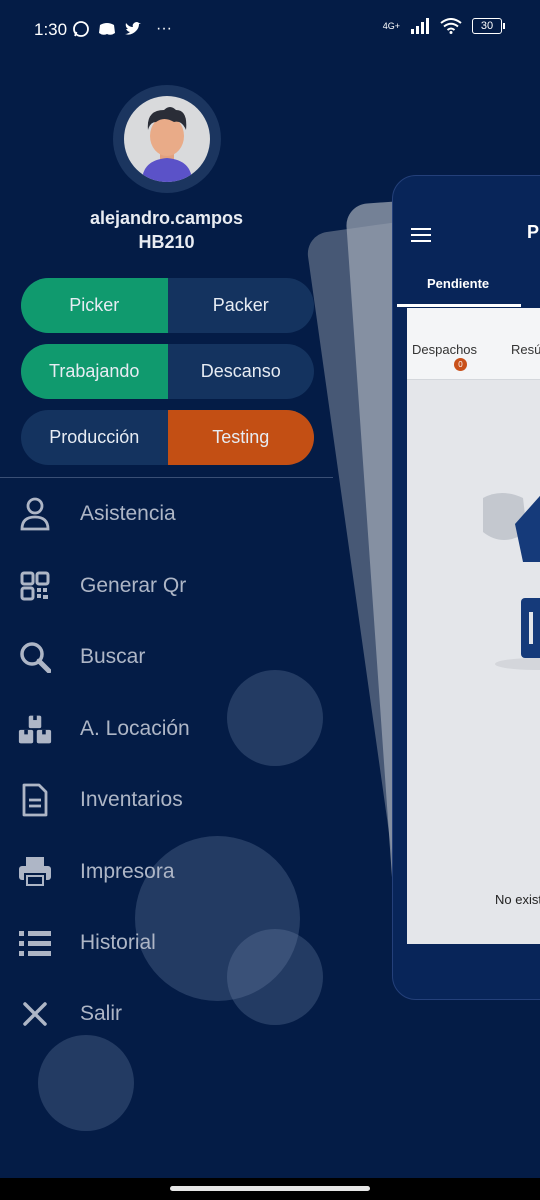 This screenshot has height=1200, width=540. I want to click on menu-item-a-locacion: A. Locación, so click(166, 729).